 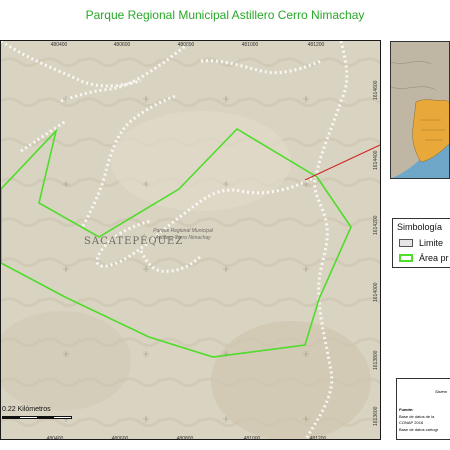 I want to click on info-line-3: CONAP 2016, so click(x=411, y=422).